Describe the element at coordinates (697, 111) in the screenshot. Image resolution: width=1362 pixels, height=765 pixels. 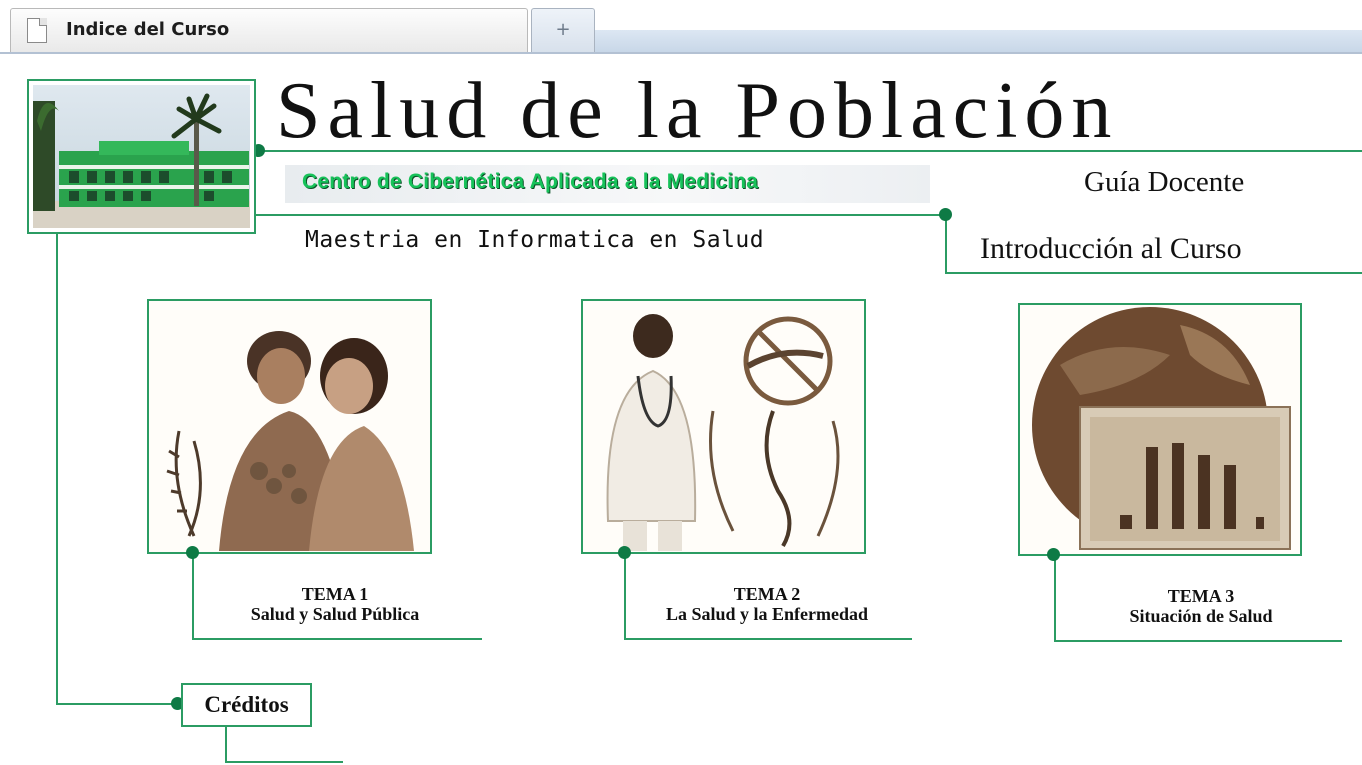
I see `page-title: Salud de la Población` at that location.